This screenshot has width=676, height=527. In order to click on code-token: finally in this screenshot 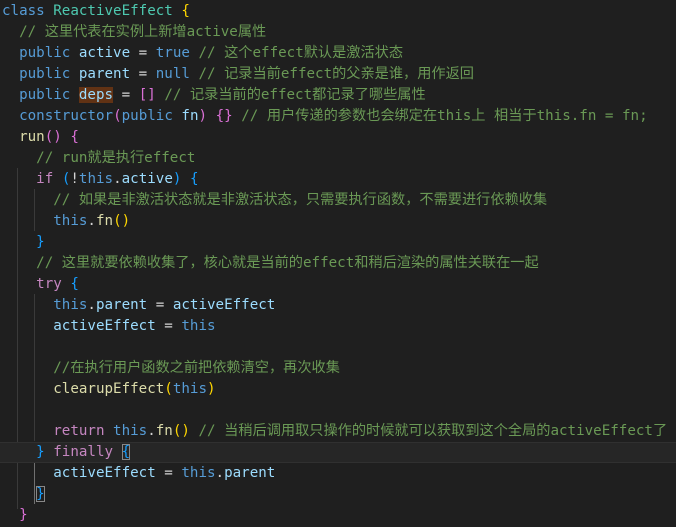, I will do `click(83, 452)`.